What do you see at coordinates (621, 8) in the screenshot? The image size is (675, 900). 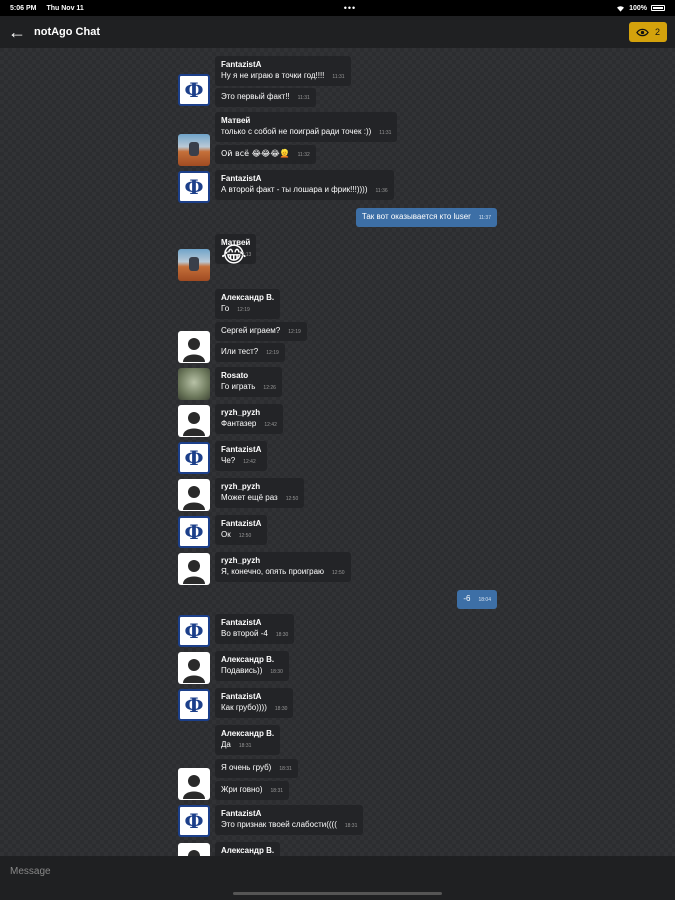 I see `wifi-icon` at bounding box center [621, 8].